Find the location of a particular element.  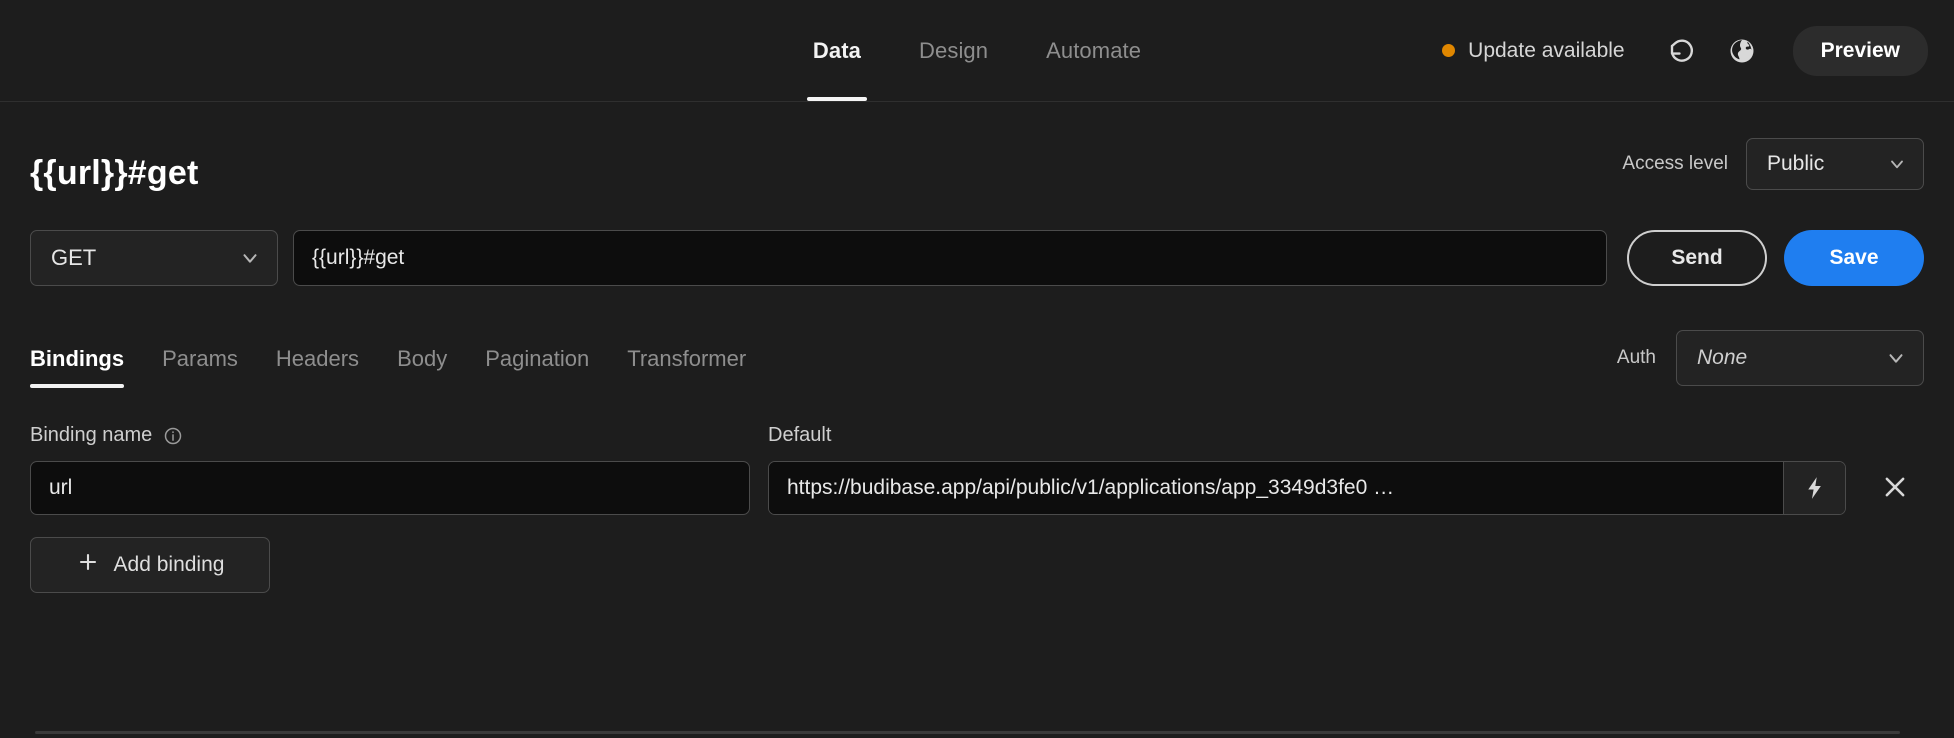

tab-headers-label: Headers is located at coordinates (317, 358).